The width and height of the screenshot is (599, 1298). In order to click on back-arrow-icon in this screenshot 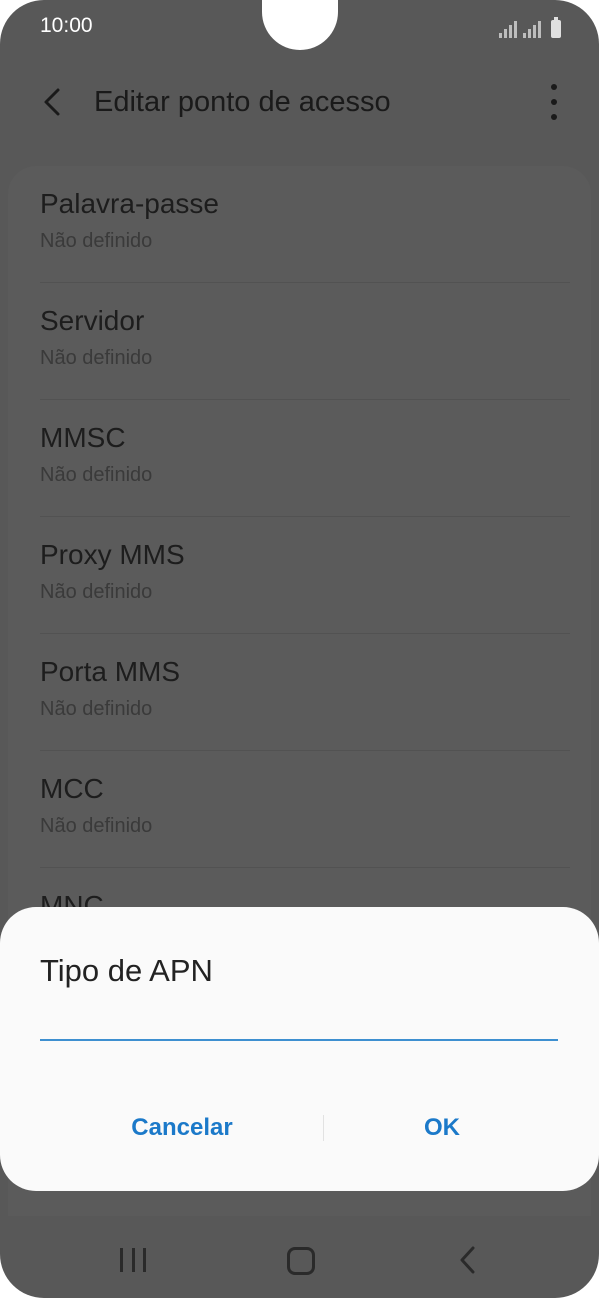, I will do `click(53, 102)`.